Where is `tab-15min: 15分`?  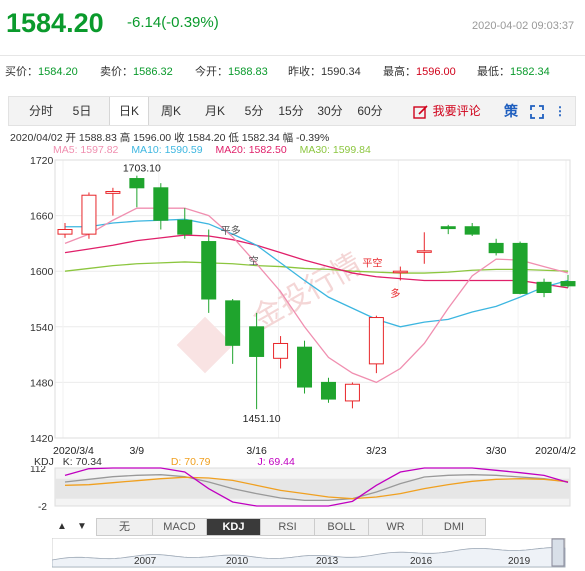
tab-15min: 15分 is located at coordinates (291, 111).